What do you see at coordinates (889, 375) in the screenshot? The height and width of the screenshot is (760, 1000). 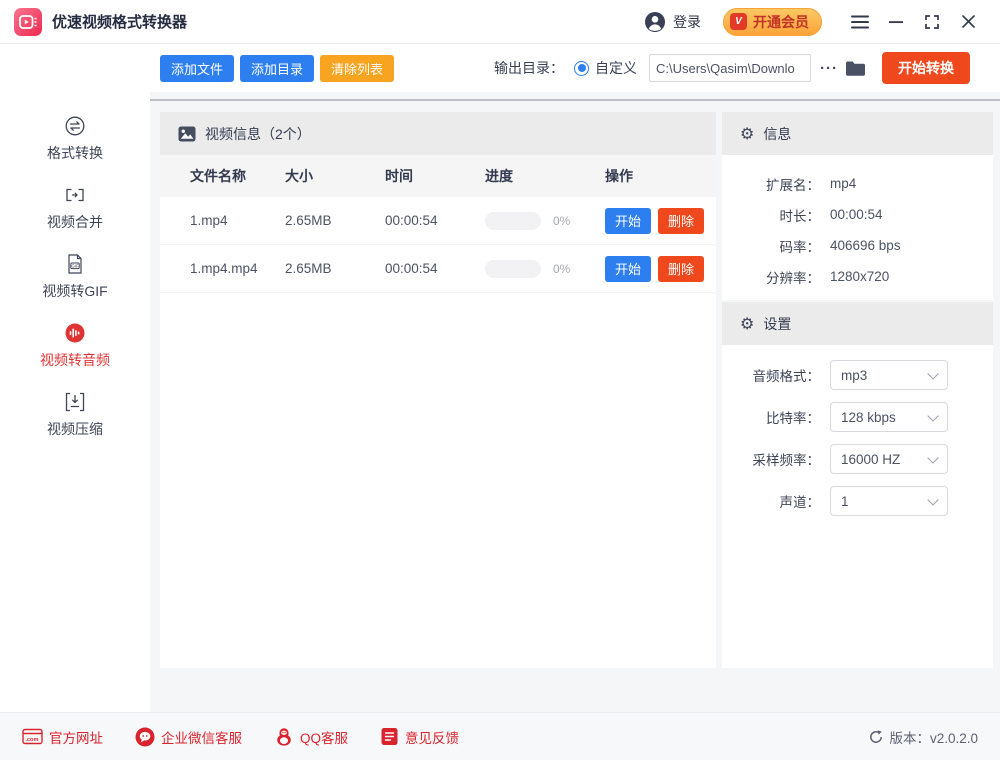 I see `audio-format-select: mp3` at bounding box center [889, 375].